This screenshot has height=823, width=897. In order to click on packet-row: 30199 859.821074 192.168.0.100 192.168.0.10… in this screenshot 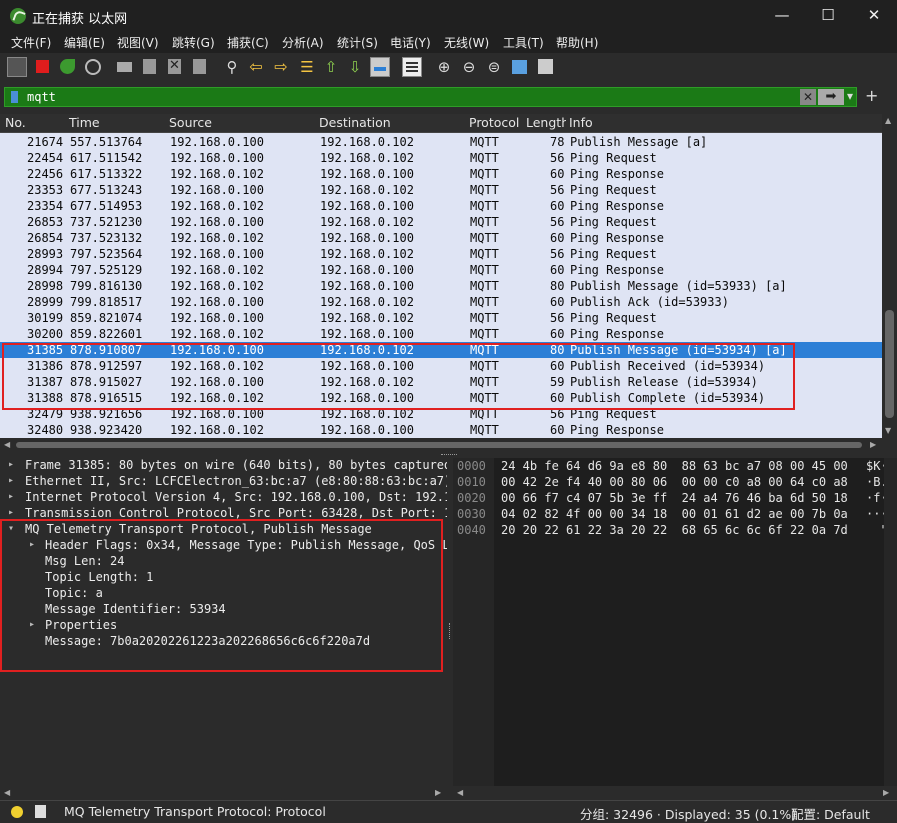, I will do `click(441, 318)`.